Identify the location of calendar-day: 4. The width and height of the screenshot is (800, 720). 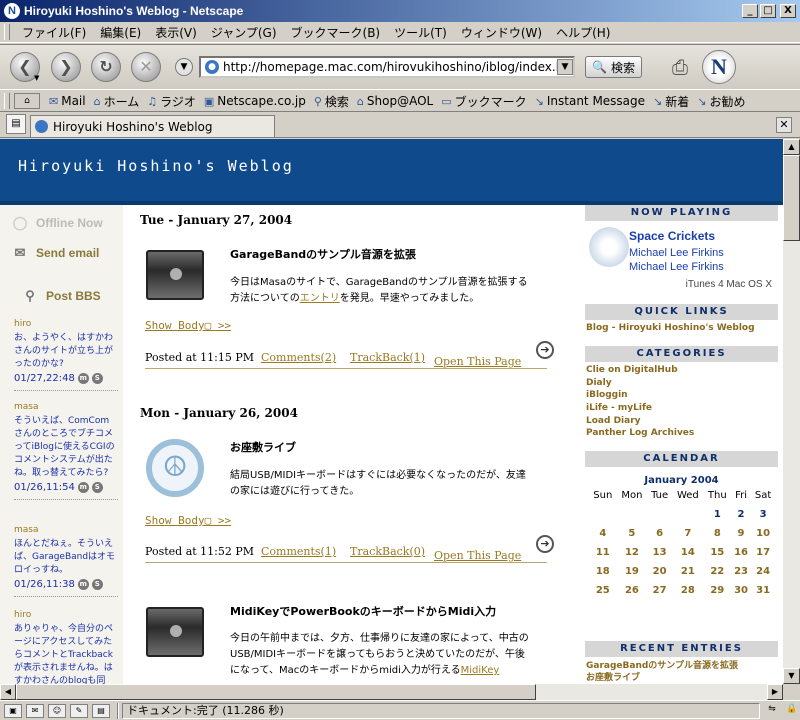
(603, 533).